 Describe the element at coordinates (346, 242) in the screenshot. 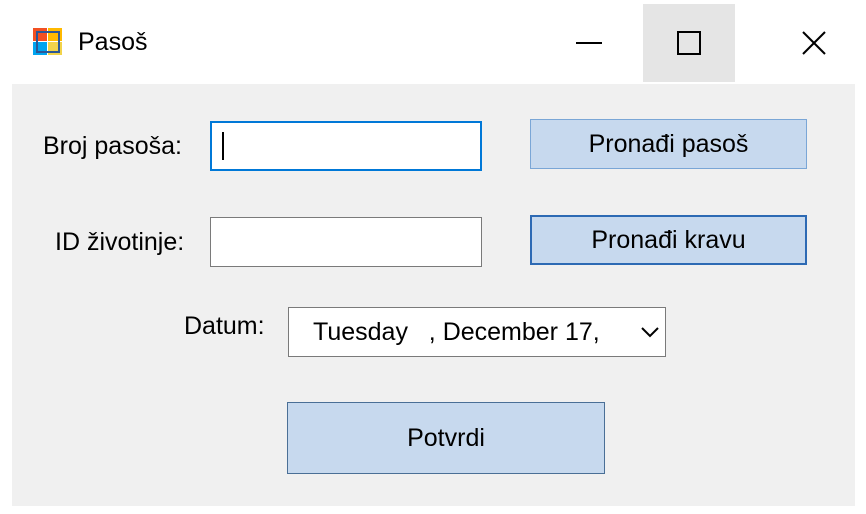

I see `animal-id-input` at that location.